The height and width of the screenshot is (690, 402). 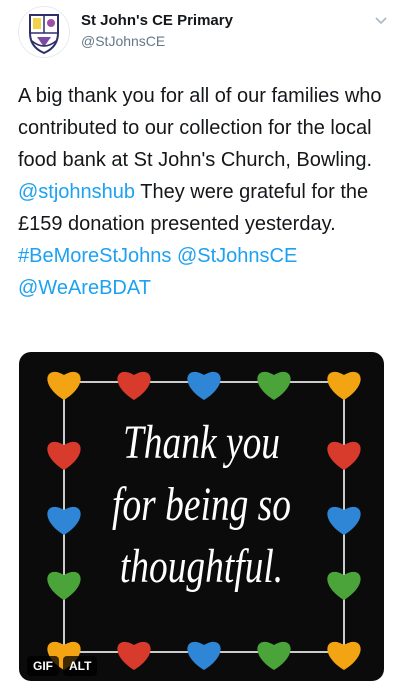 What do you see at coordinates (43, 666) in the screenshot?
I see `gif-badge: GIF` at bounding box center [43, 666].